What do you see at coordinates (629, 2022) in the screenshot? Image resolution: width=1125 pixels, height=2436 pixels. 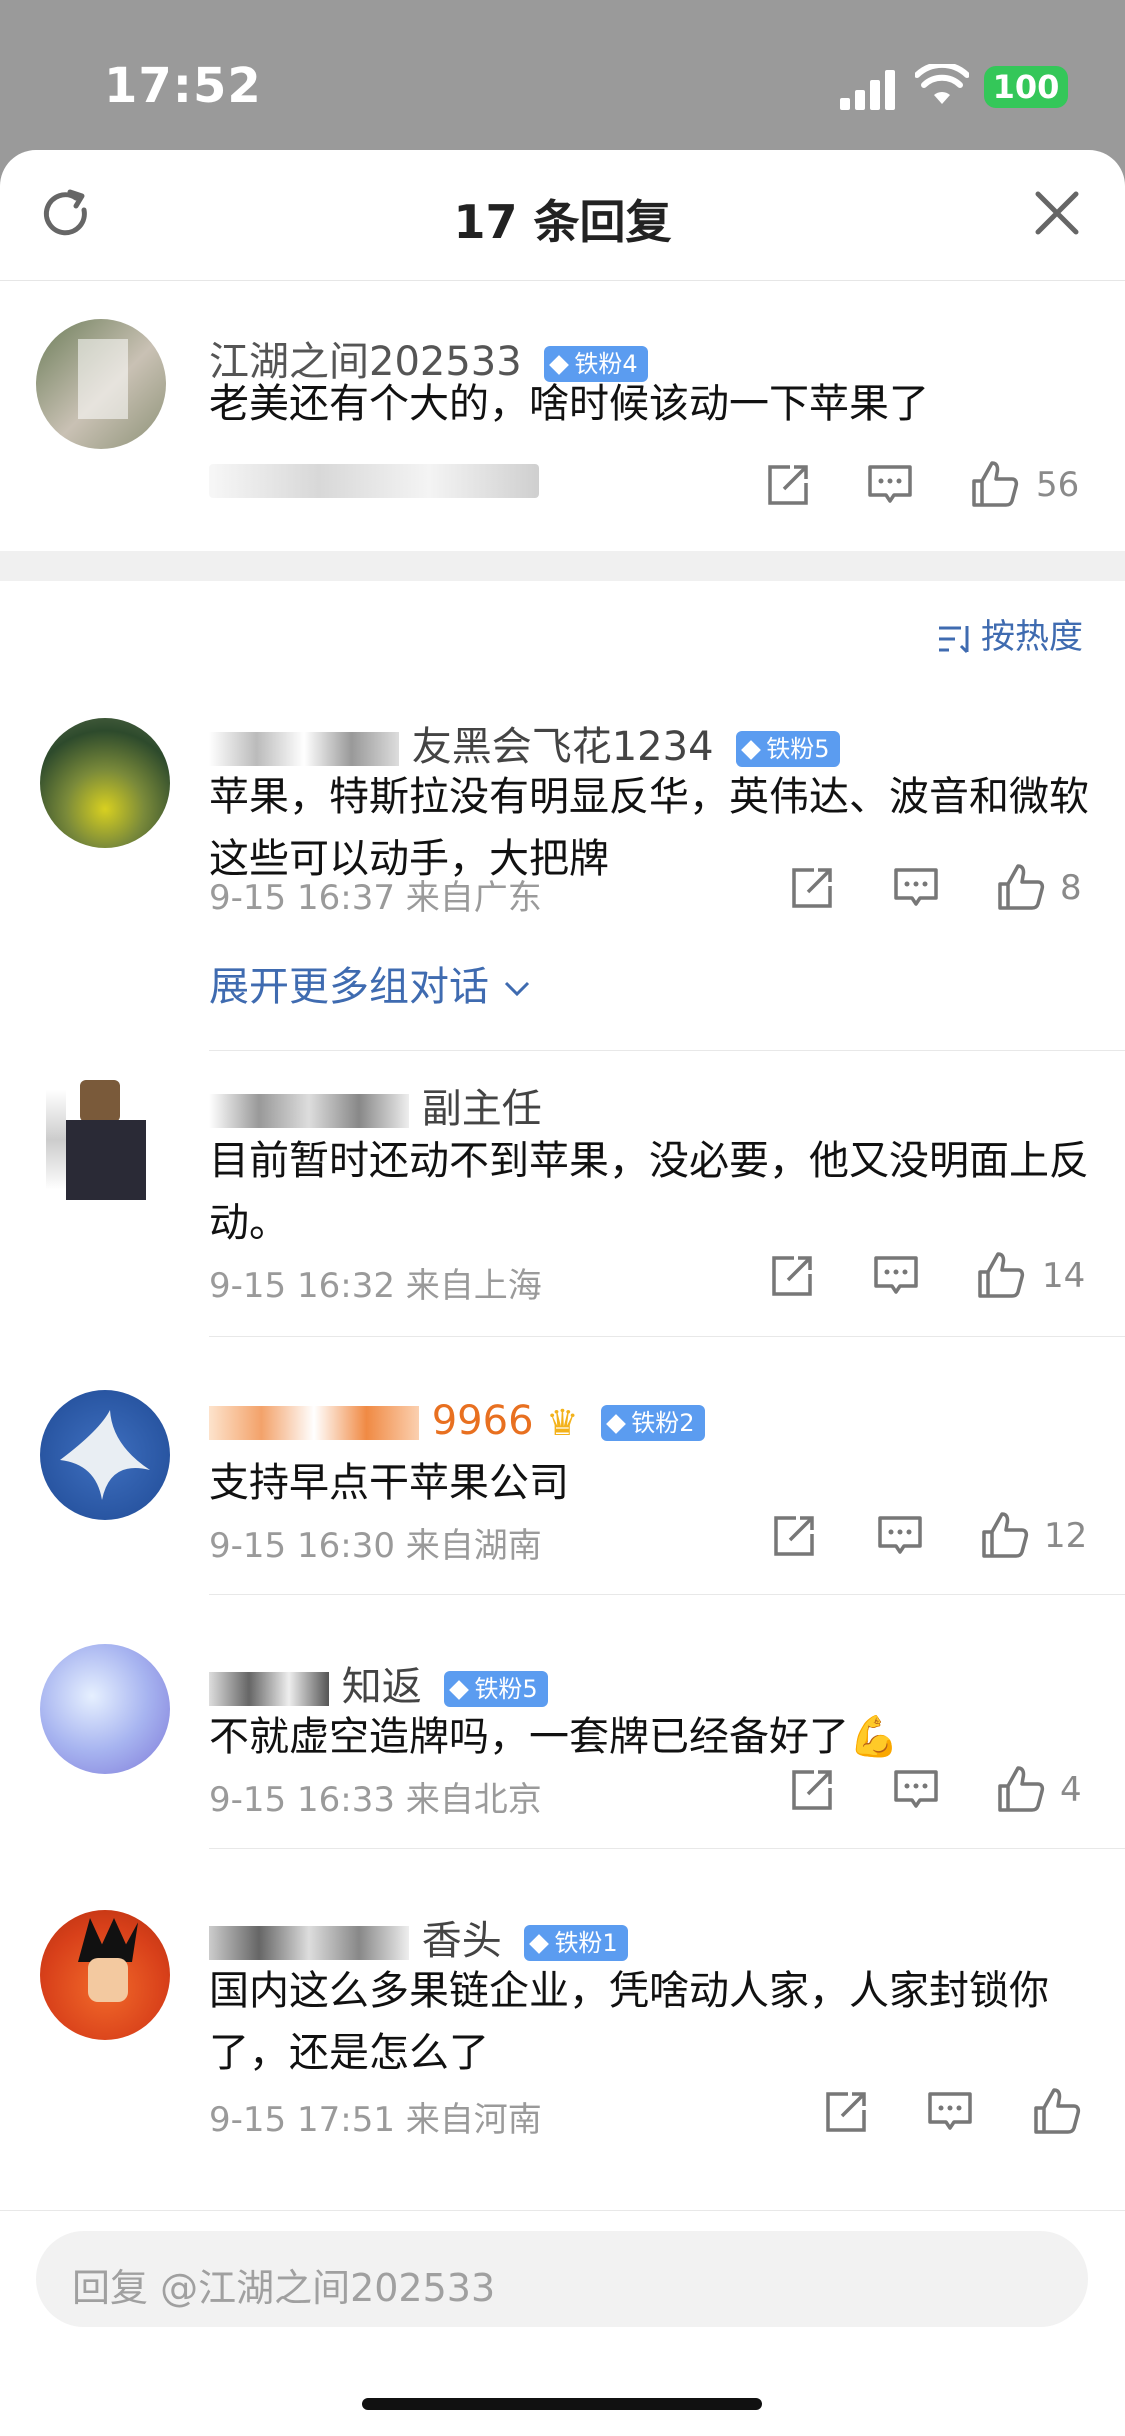 I see `comment-text: 国内这么多果链企业，凭啥动人家，人家封锁你了，还是怎么了` at bounding box center [629, 2022].